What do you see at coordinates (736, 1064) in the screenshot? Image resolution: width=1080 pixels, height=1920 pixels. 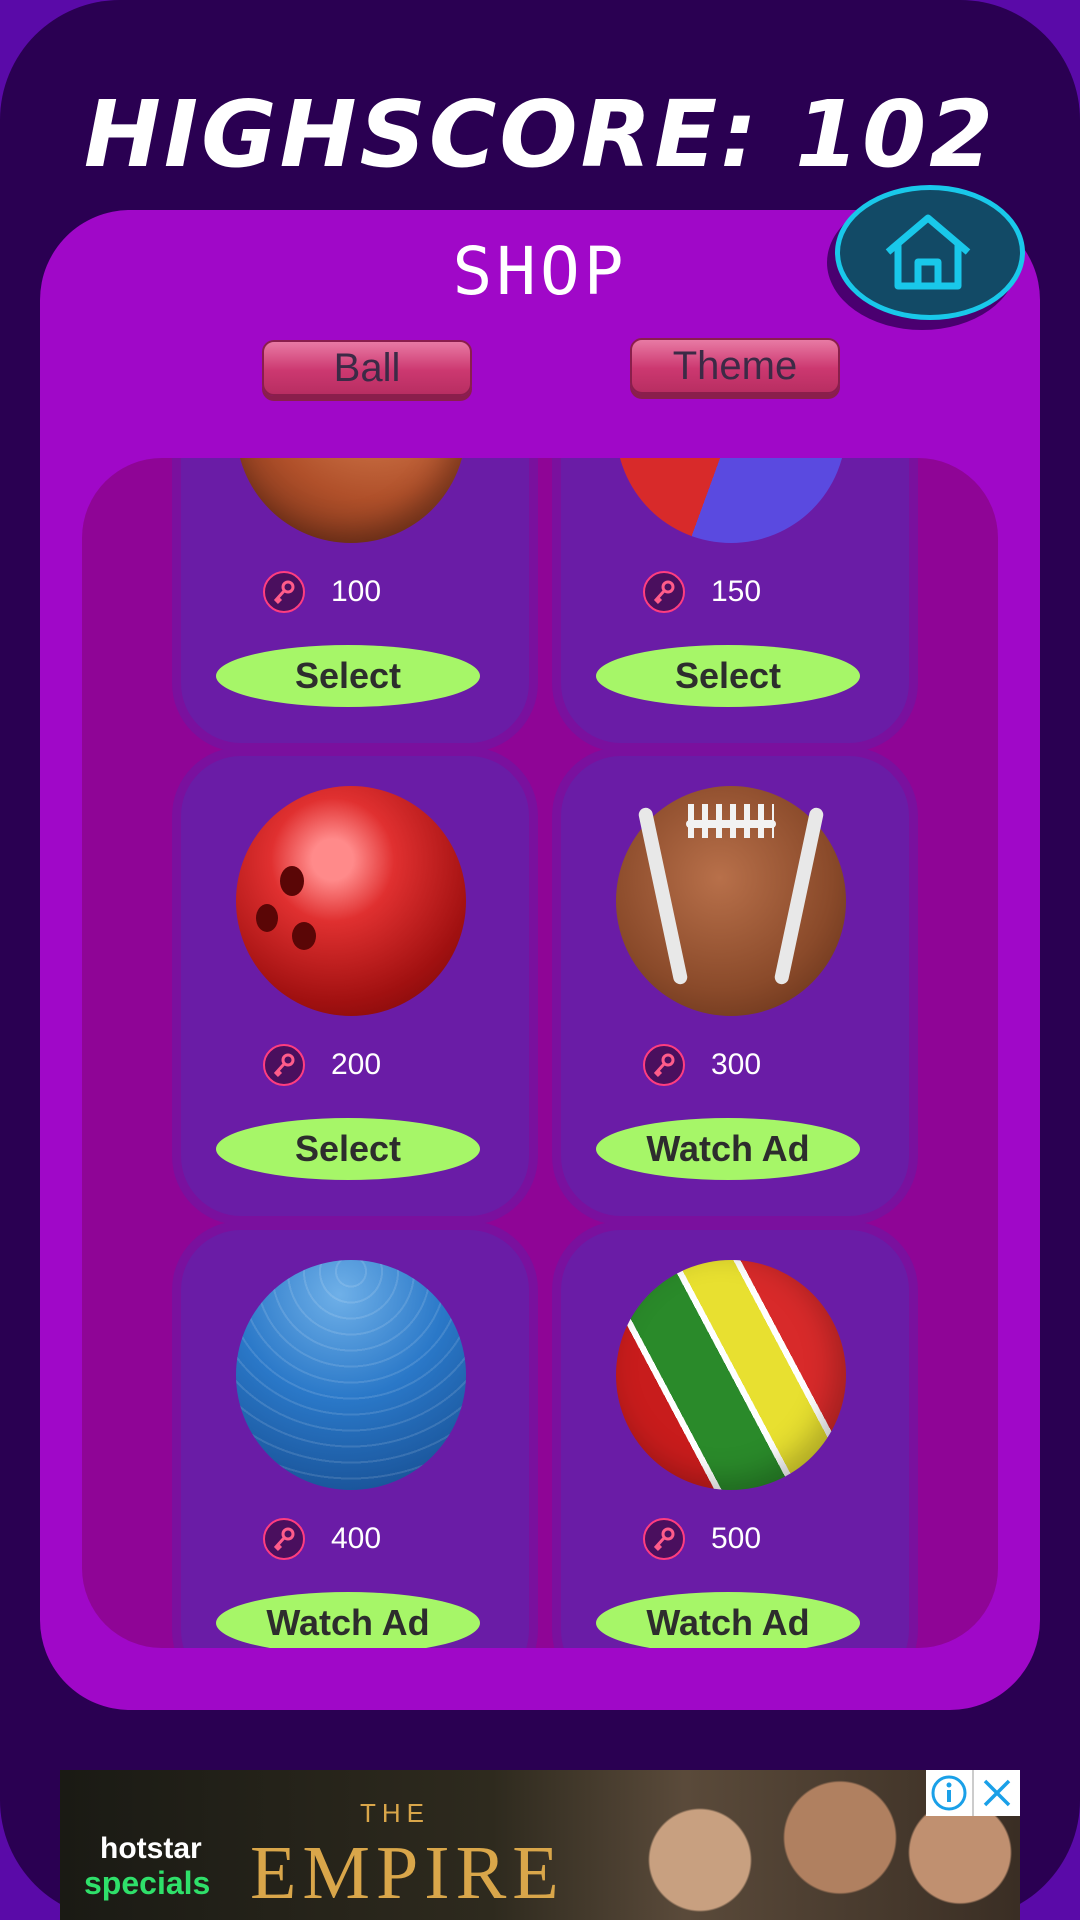 I see `item-price: 300` at bounding box center [736, 1064].